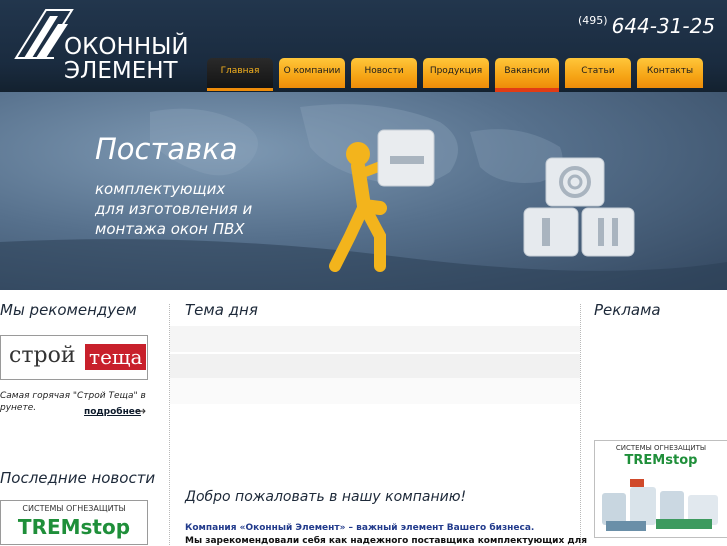  Describe the element at coordinates (384, 73) in the screenshot. I see `nav-item-news: Новости` at that location.